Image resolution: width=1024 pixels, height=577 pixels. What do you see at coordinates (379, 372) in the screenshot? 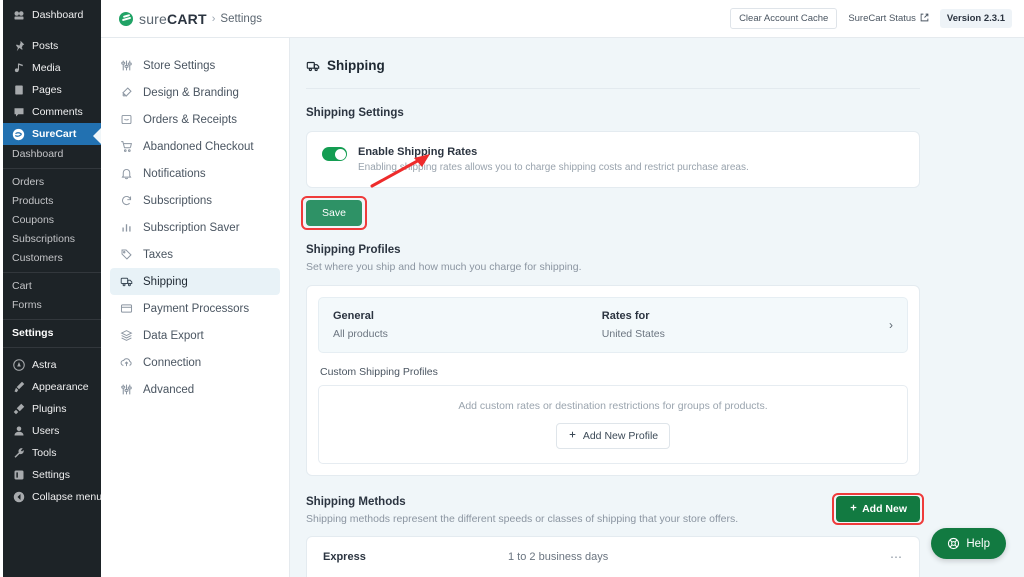
I see `custom-shipping-profiles-label: Custom Shipping Profiles` at bounding box center [379, 372].